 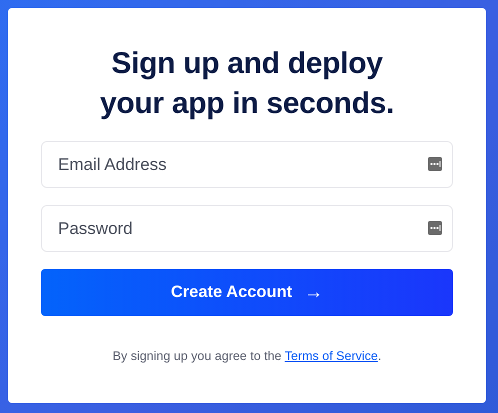 I want to click on input-field: Password, so click(x=247, y=228).